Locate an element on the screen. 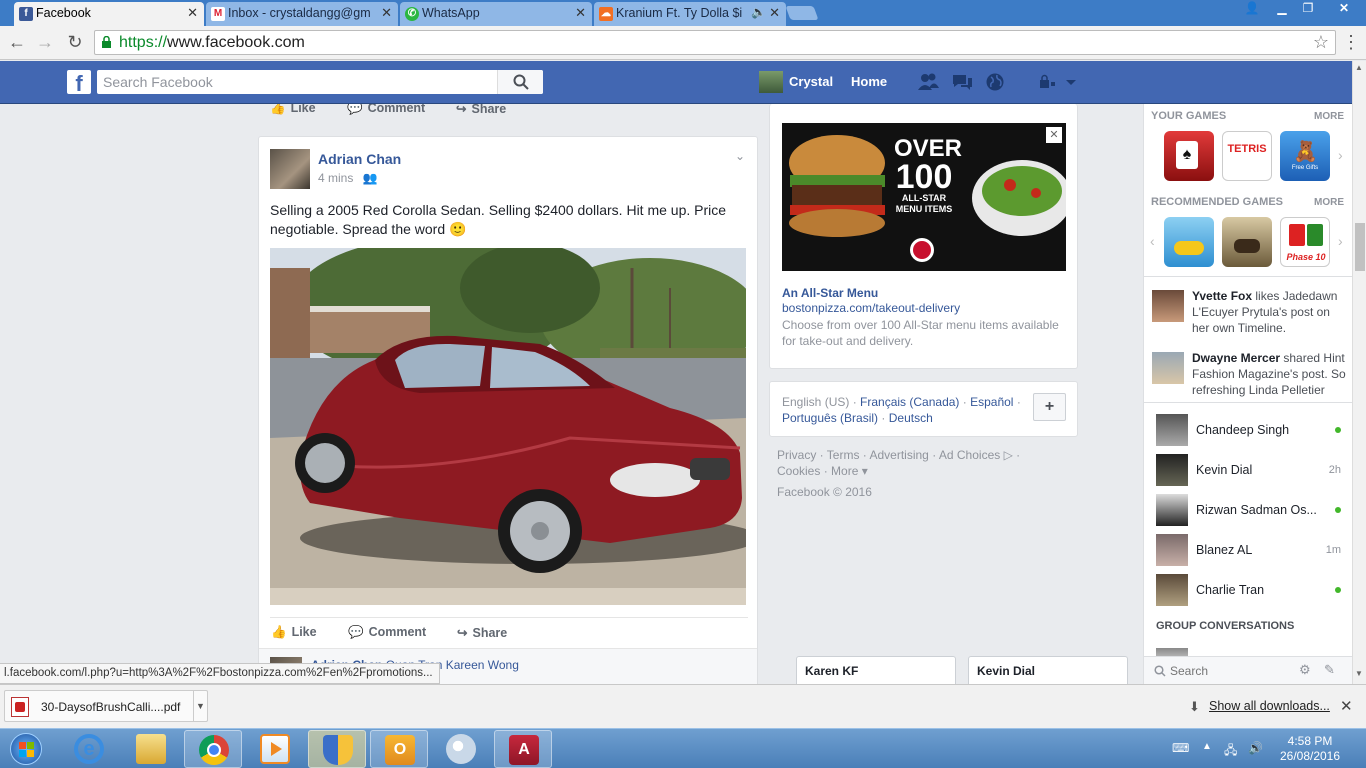  taskbar-file-explorer is located at coordinates (151, 749).